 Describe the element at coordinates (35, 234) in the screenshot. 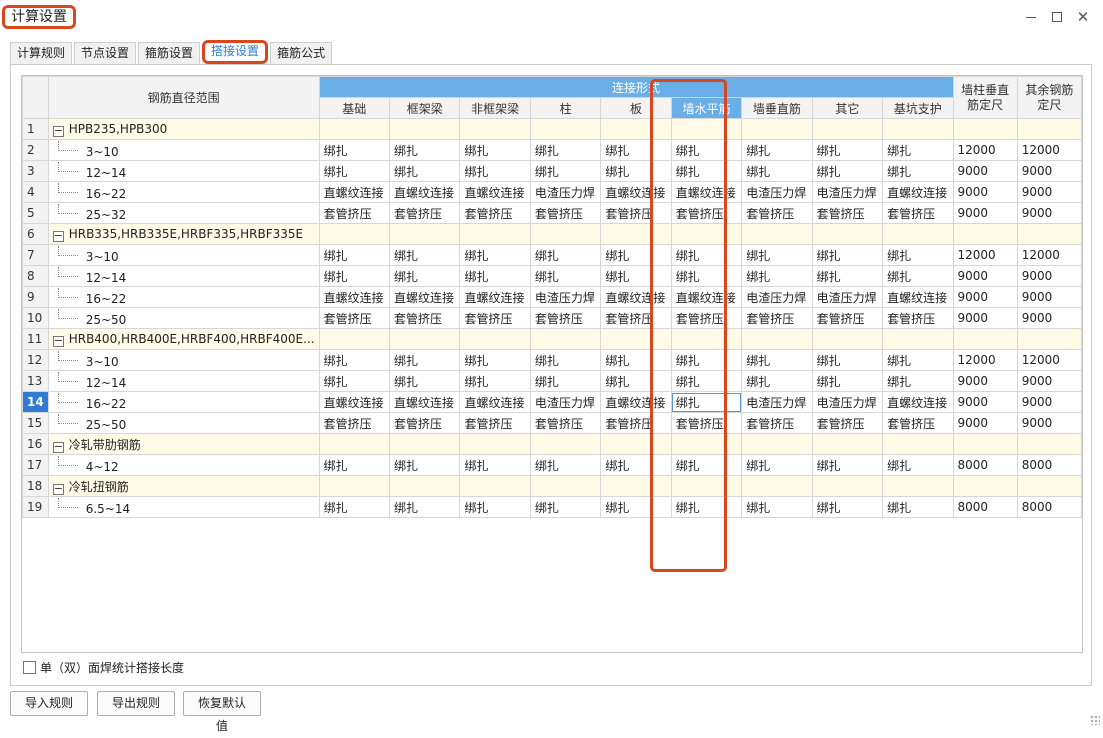

I see `row-number: 6` at that location.